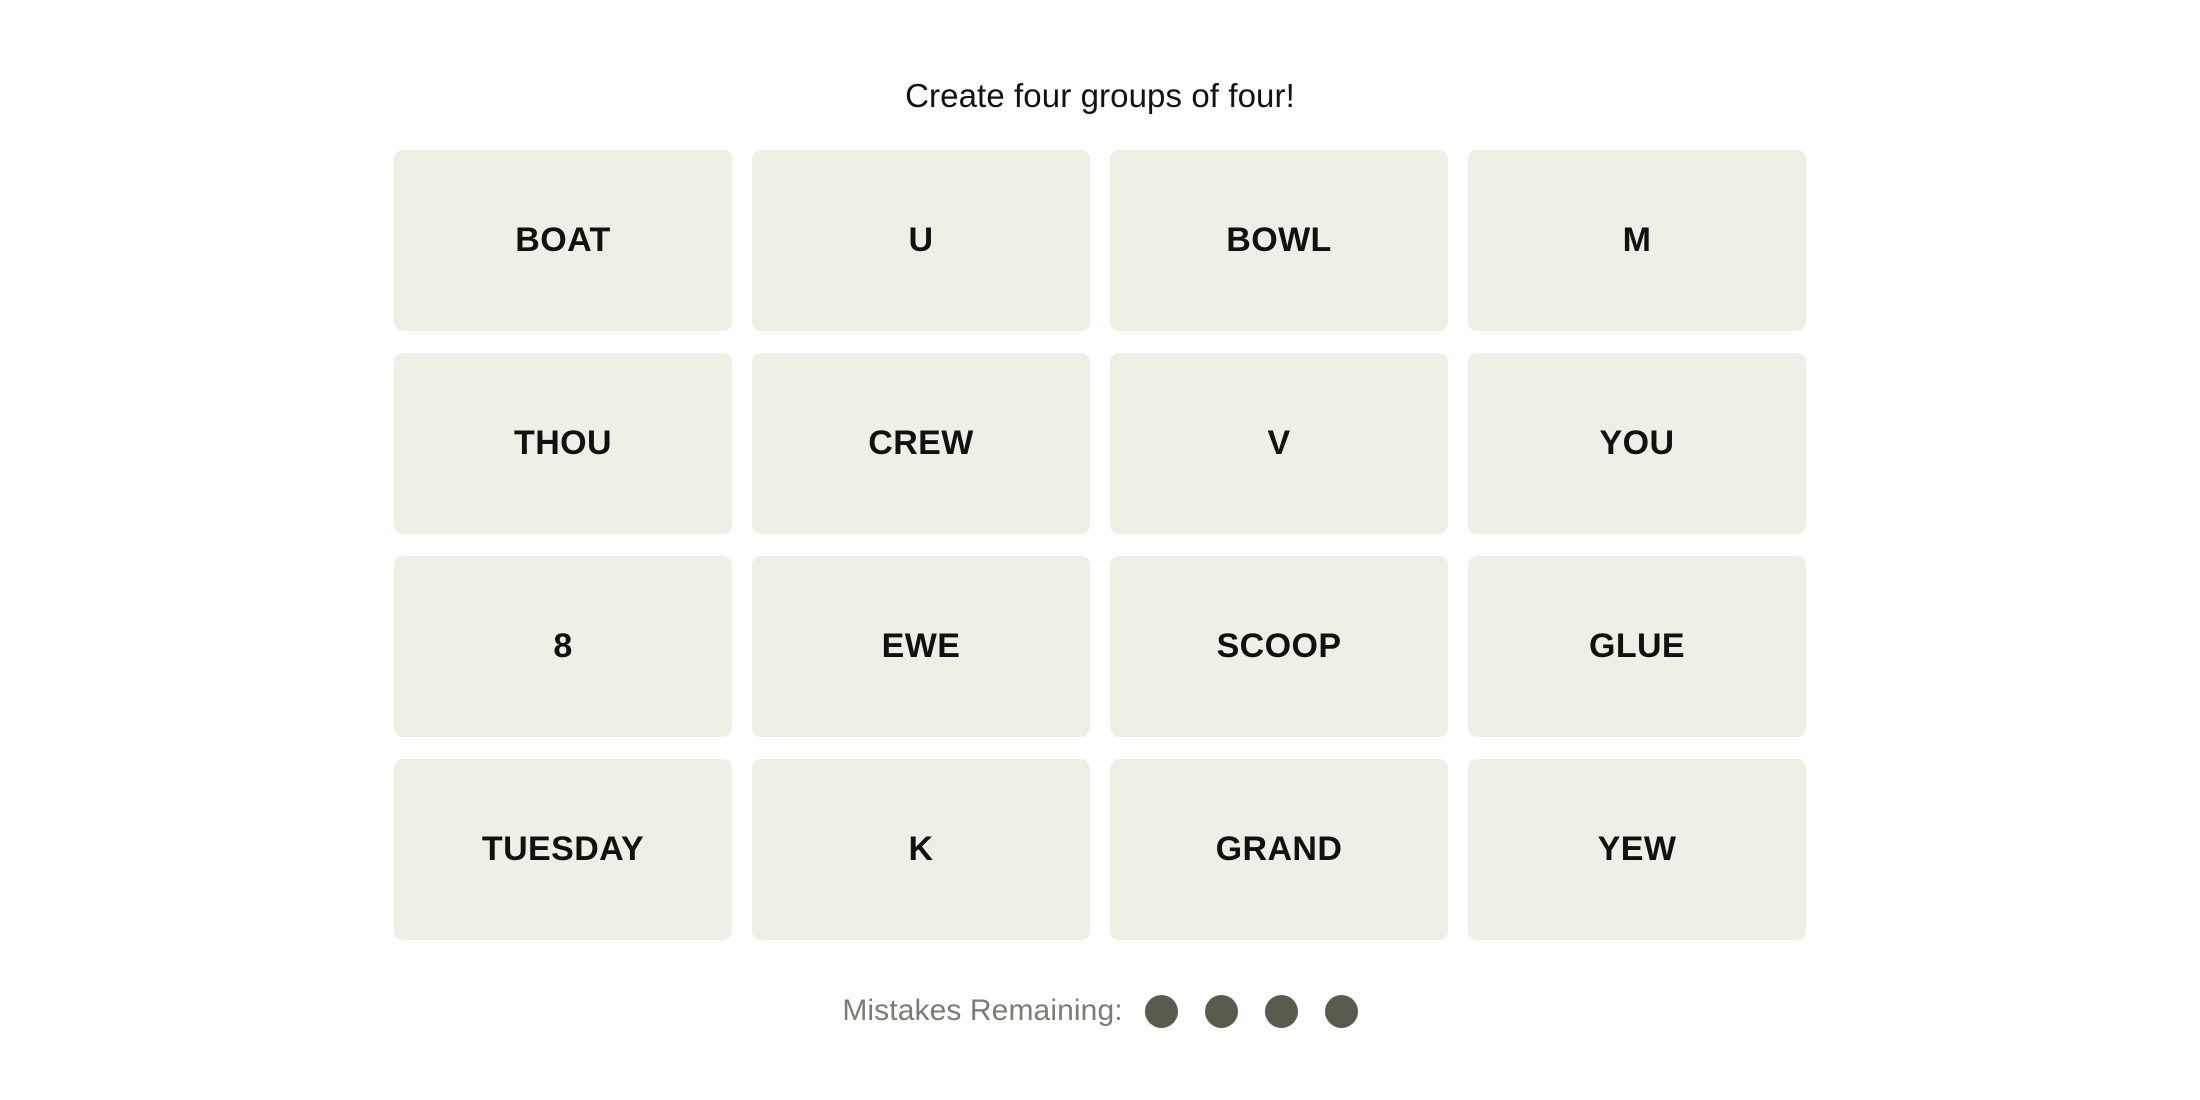 The width and height of the screenshot is (2200, 1100). I want to click on word-tile: EWE, so click(921, 646).